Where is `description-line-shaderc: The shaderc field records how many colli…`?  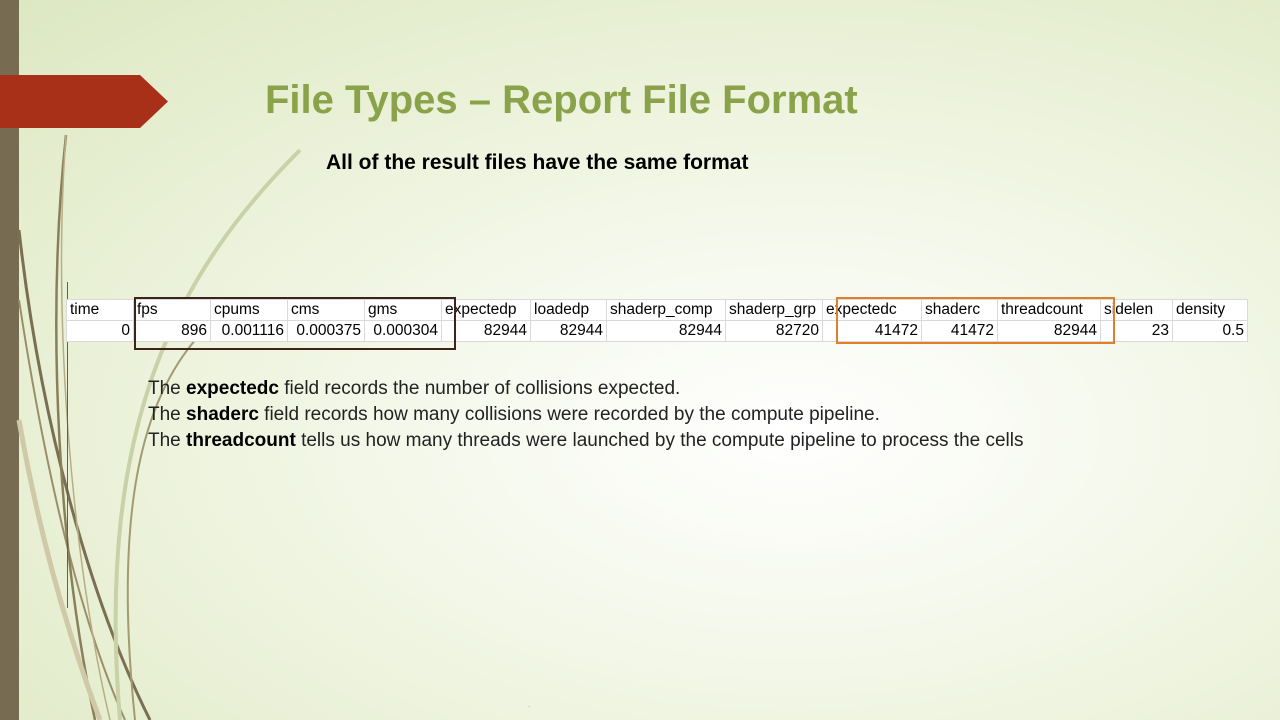 description-line-shaderc: The shaderc field records how many colli… is located at coordinates (514, 414).